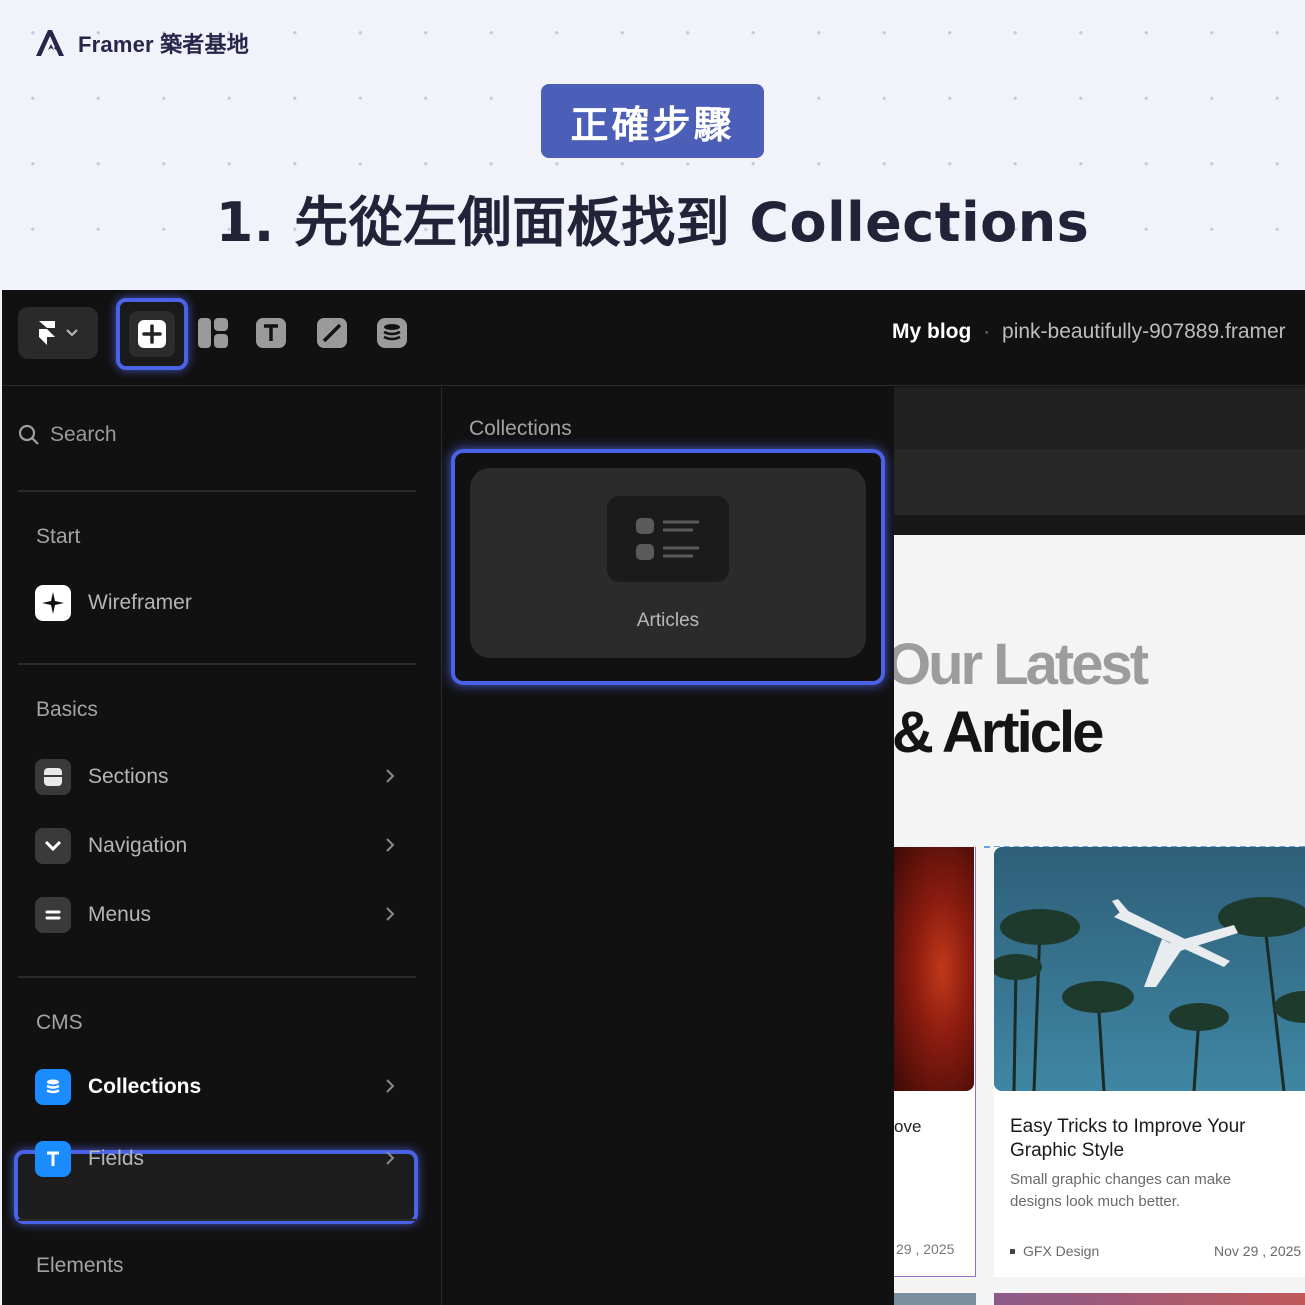 This screenshot has height=1305, width=1305. I want to click on hero-heading-line2: & Article, so click(999, 732).